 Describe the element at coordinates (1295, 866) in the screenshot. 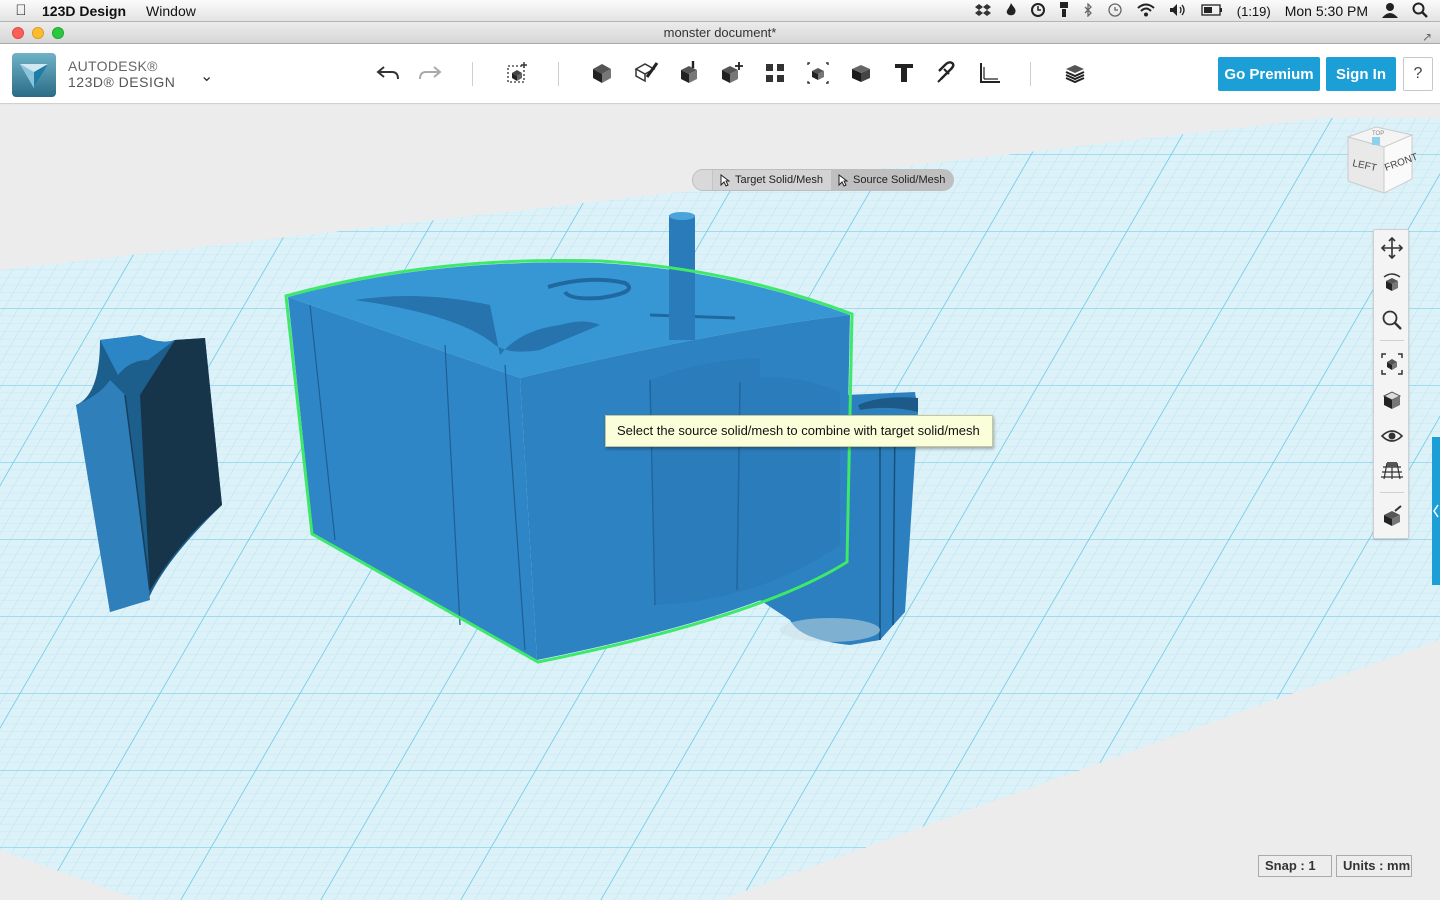

I see `snap-setting: Snap : 1` at that location.